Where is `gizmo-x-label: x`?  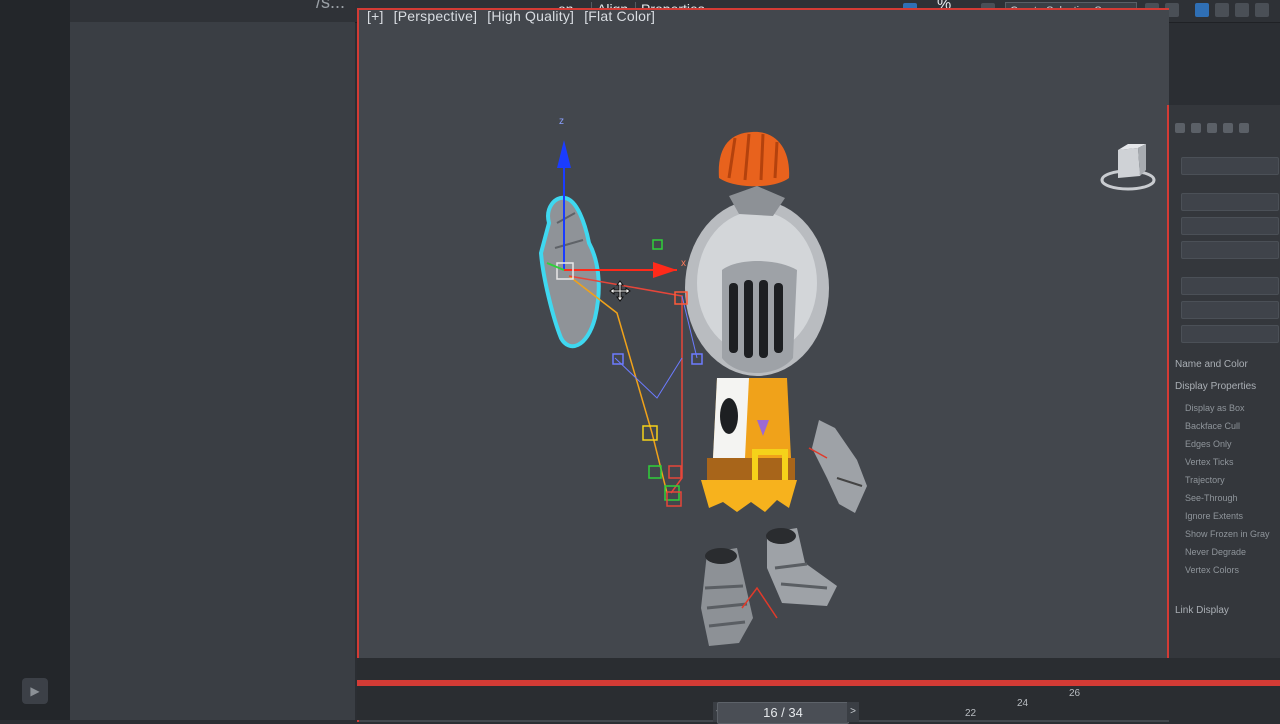 gizmo-x-label: x is located at coordinates (683, 263).